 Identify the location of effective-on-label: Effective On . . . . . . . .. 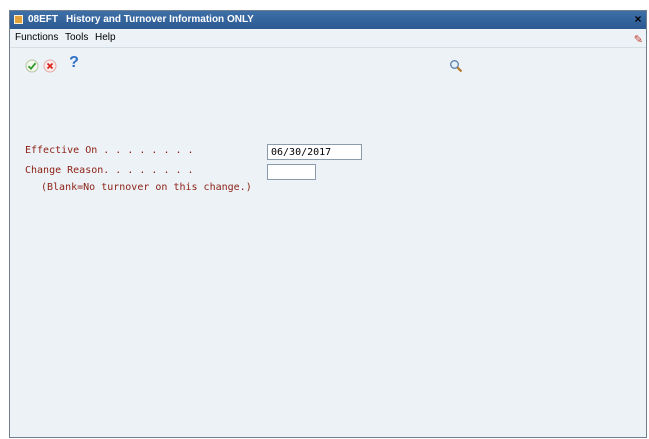
(109, 150).